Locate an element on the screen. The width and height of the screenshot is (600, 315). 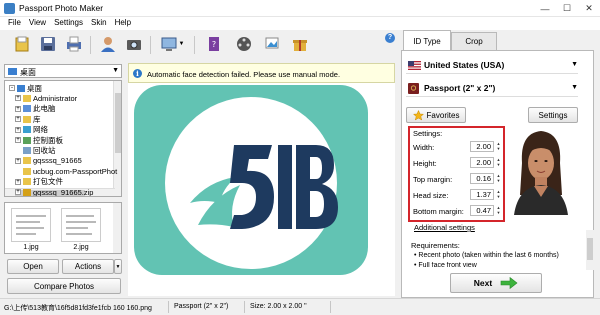
document-type-select: Passport (2" x 2") ▼ is located at coordinates (492, 88).